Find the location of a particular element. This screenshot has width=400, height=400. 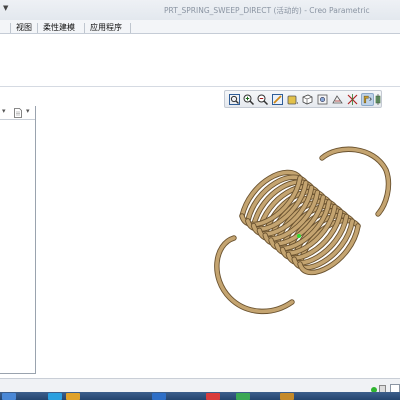

spin-center-marker is located at coordinates (299, 236).